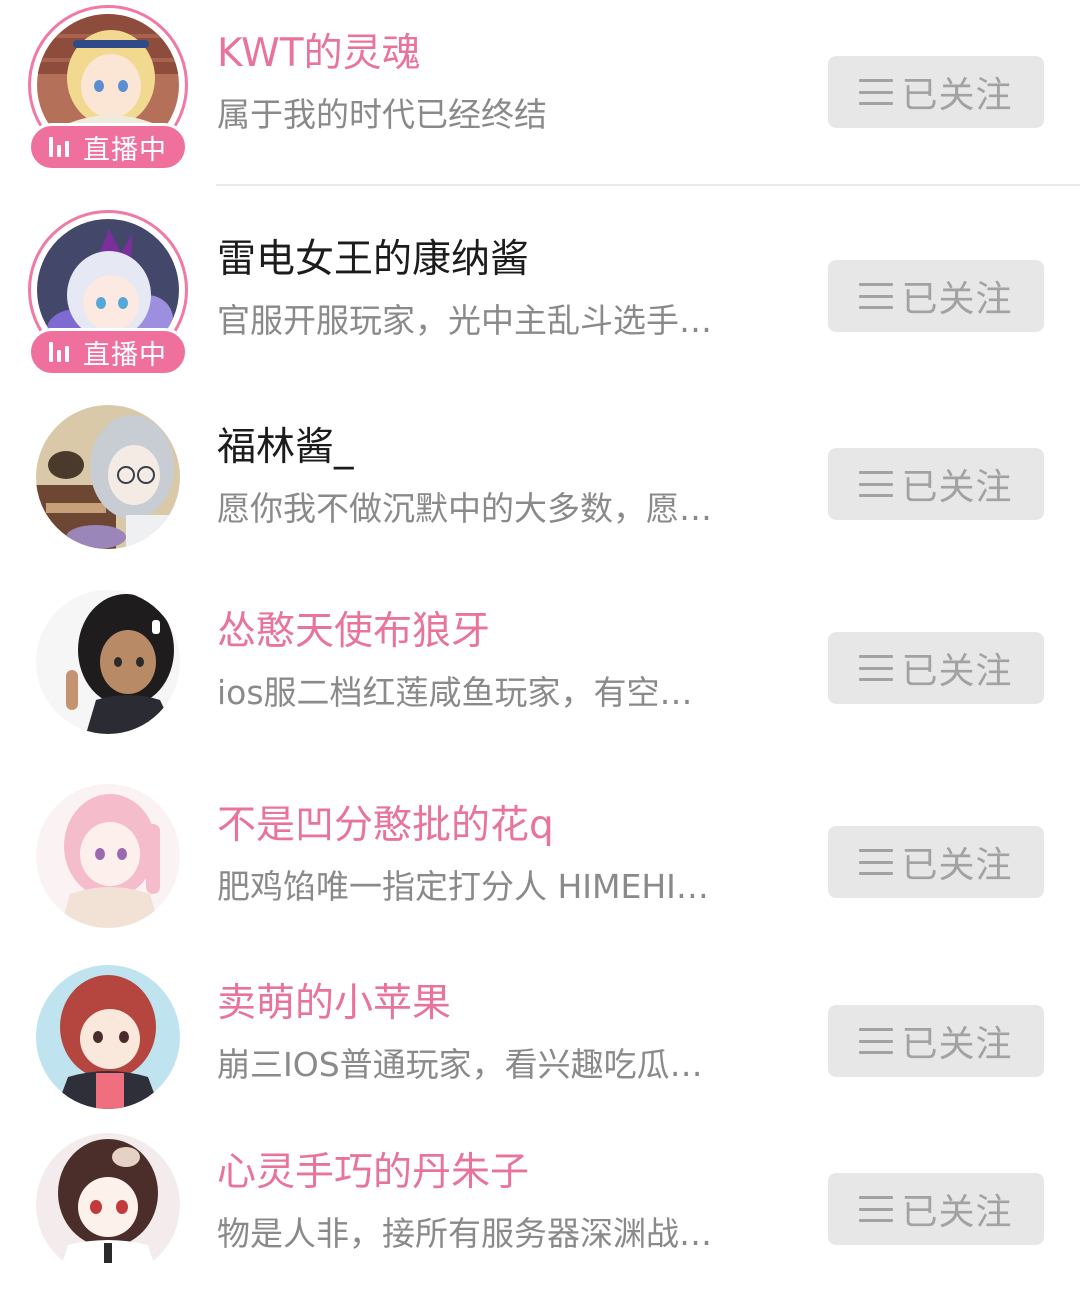 This screenshot has height=1290, width=1080. I want to click on list-item: 直播中 KWT的灵魂 属于我的时代已经终结 已关注, so click(540, 93).